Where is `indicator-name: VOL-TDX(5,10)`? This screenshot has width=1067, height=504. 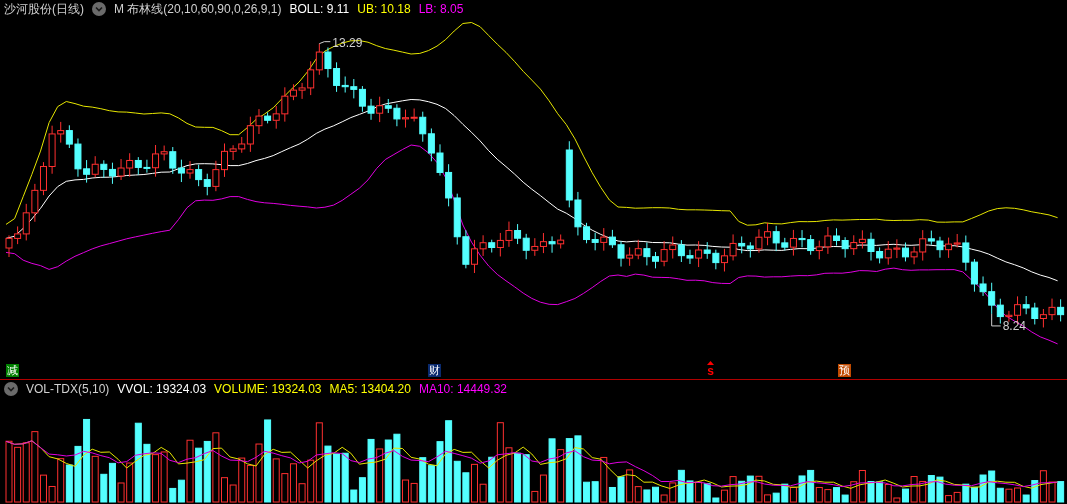
indicator-name: VOL-TDX(5,10) is located at coordinates (68, 389).